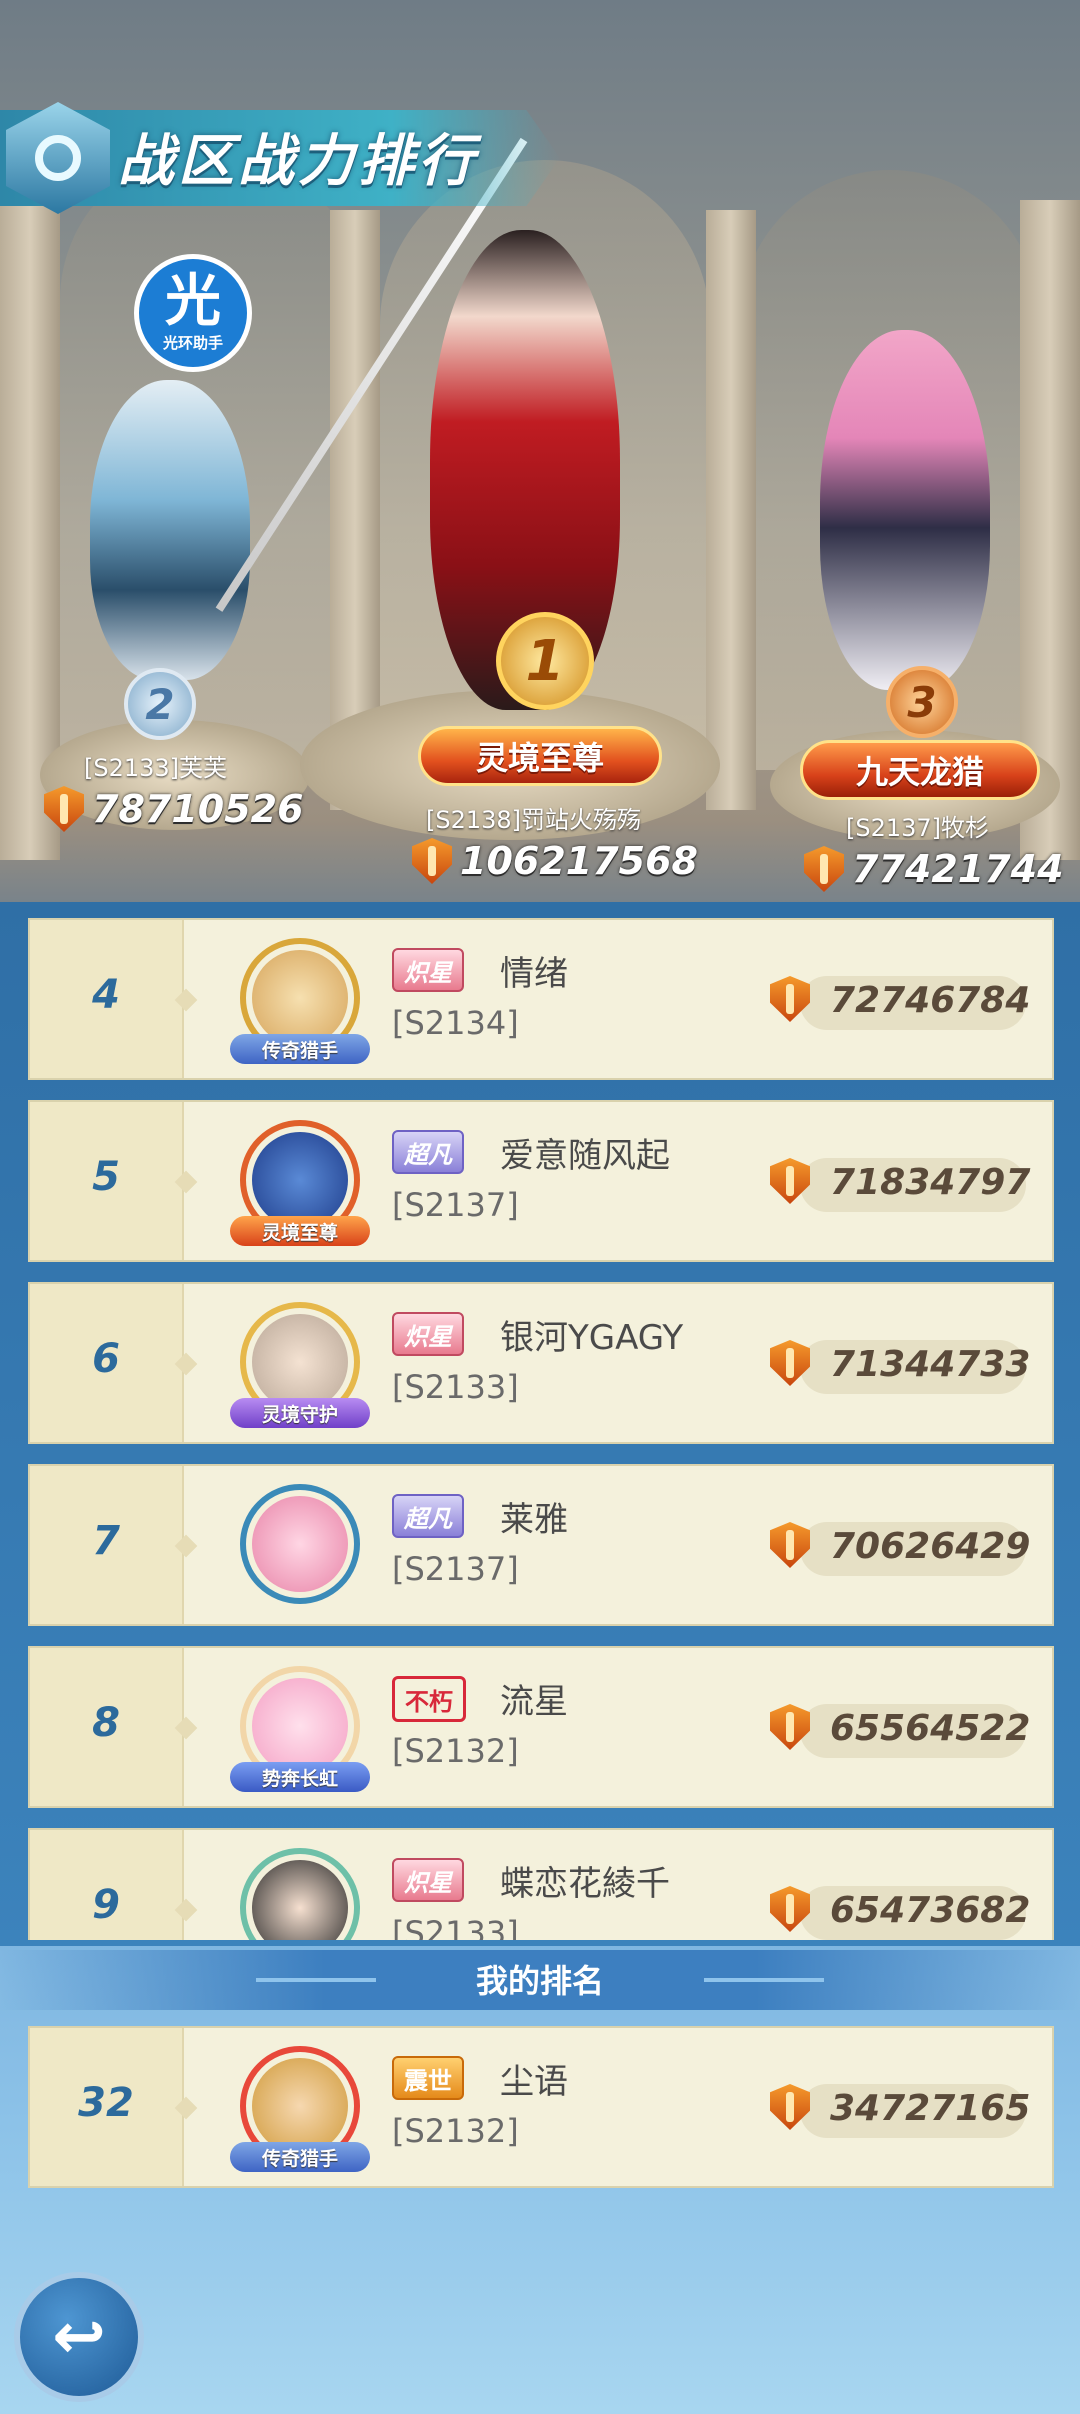 The height and width of the screenshot is (2414, 1080). Describe the element at coordinates (920, 770) in the screenshot. I see `podium-3-title-badge: 九天龙猎` at that location.